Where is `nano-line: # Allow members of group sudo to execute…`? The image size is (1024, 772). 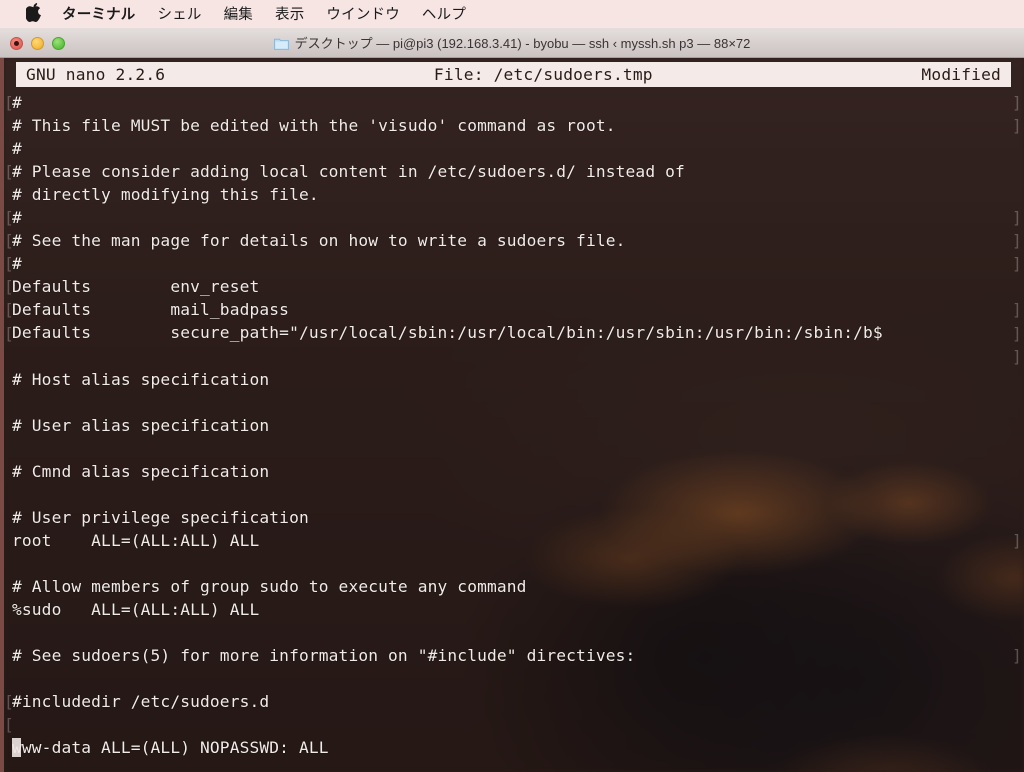 nano-line: # Allow members of group sudo to execute… is located at coordinates (269, 586).